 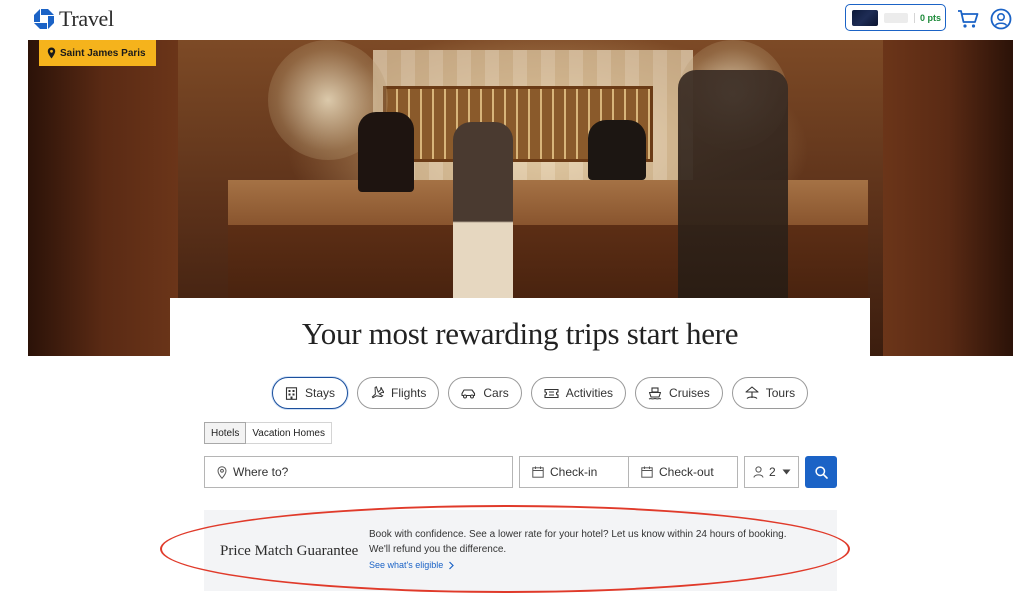 I want to click on tab-cruises: Cruises, so click(x=679, y=393).